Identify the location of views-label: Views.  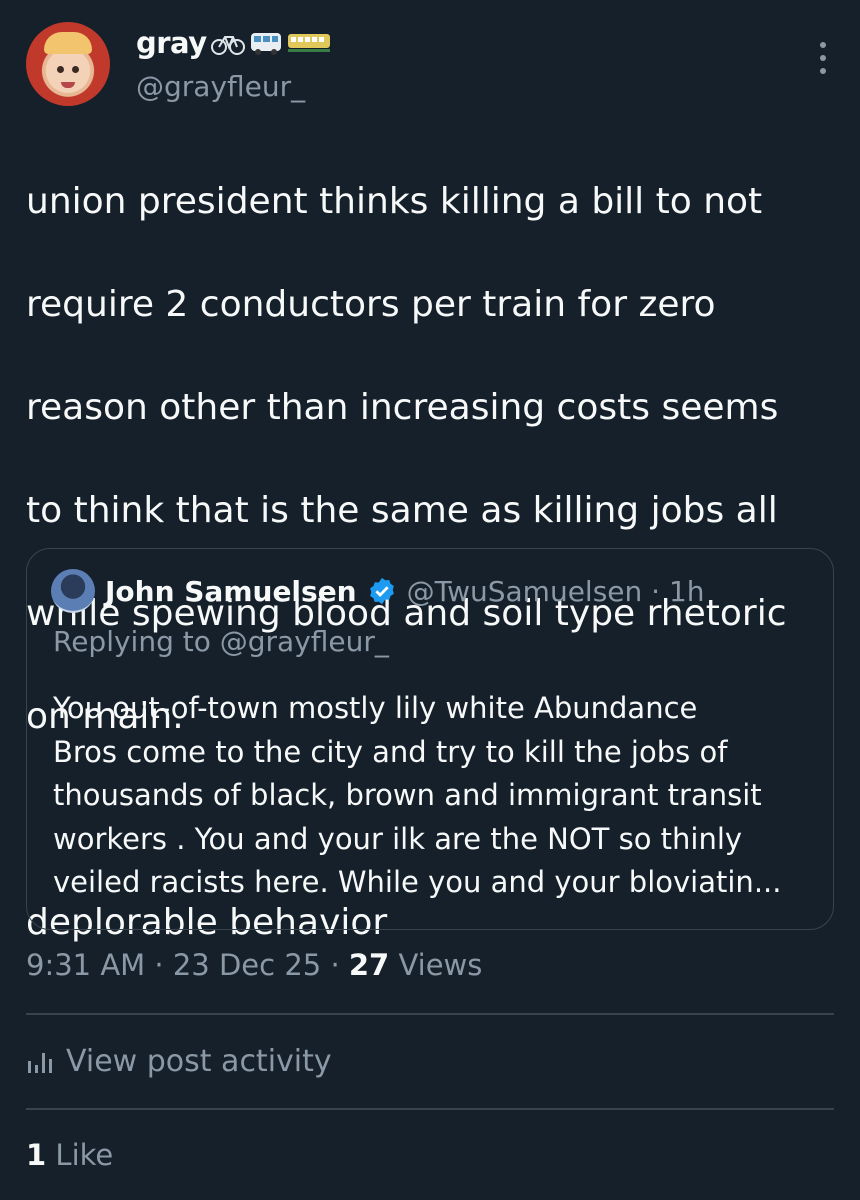
(440, 965).